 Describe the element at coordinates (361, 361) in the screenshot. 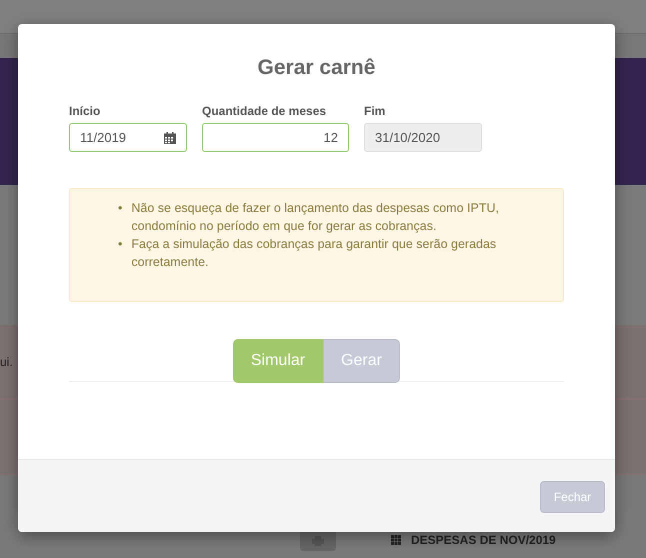

I see `generate-button: Gerar` at that location.